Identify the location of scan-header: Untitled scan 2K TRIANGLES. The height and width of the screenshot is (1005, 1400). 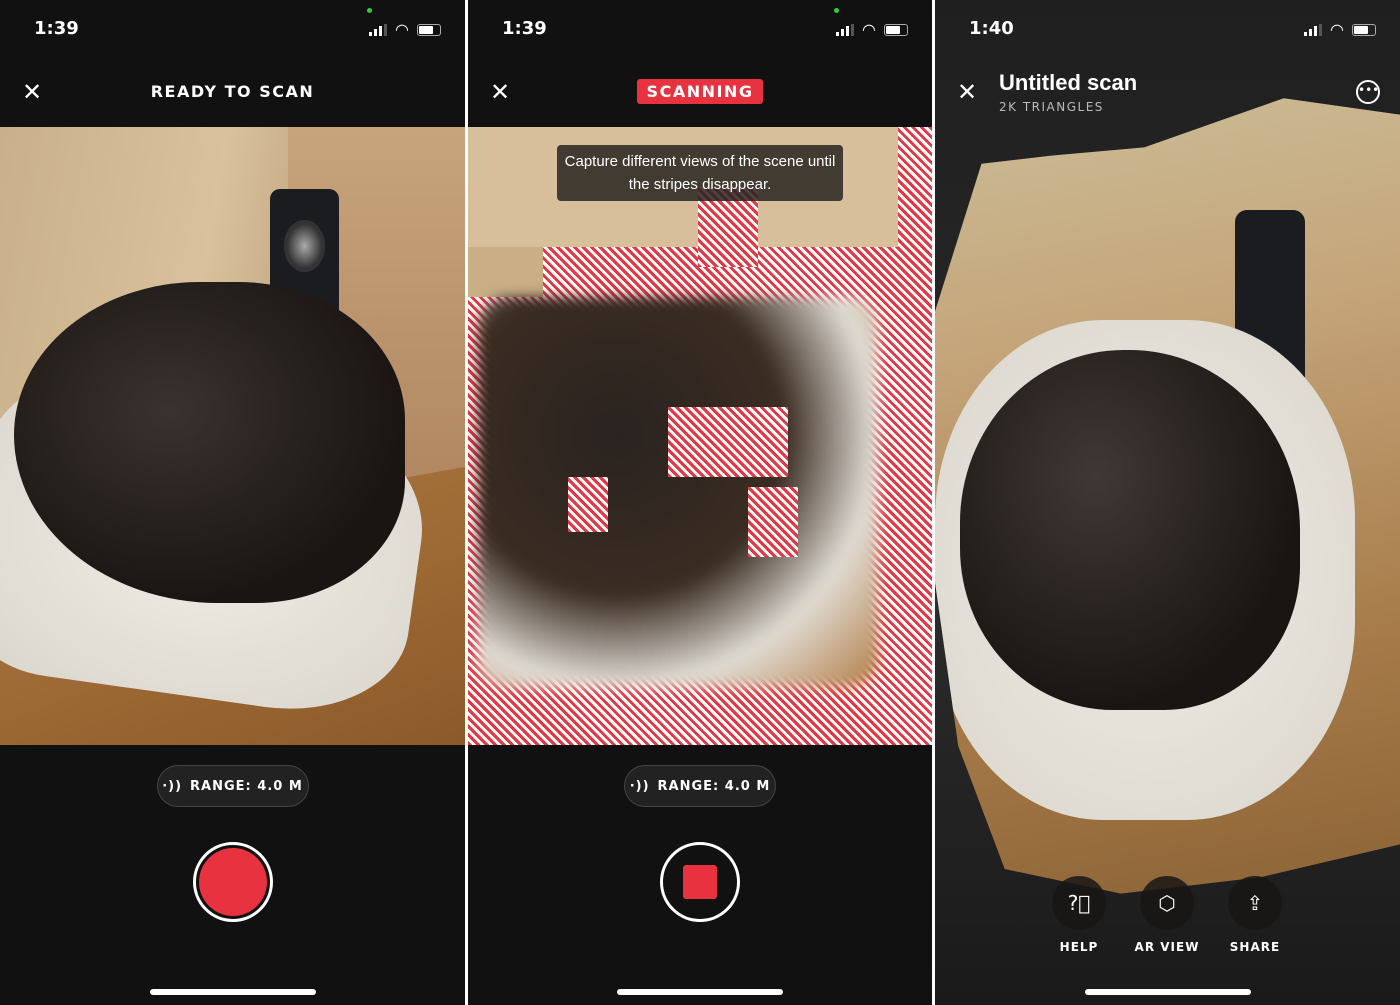
(1068, 92).